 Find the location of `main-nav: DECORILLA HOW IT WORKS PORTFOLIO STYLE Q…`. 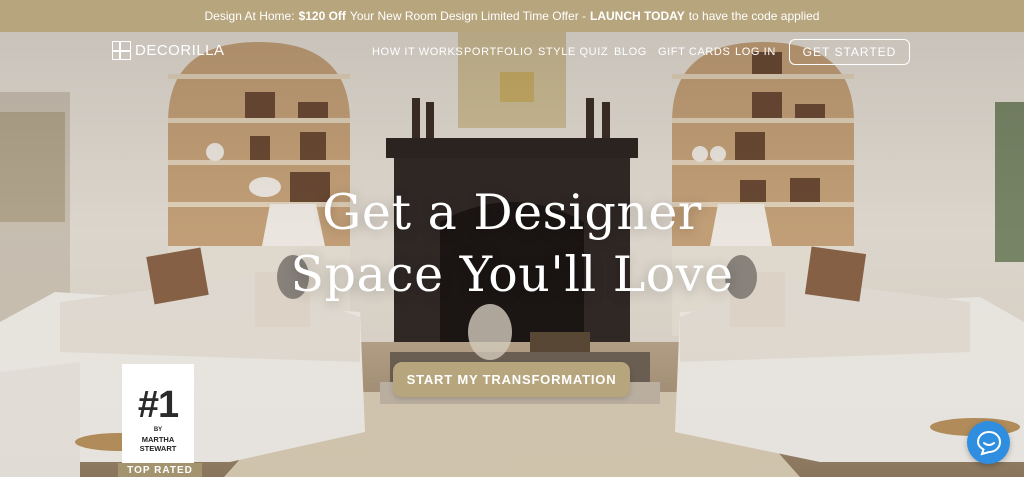

main-nav: DECORILLA HOW IT WORKS PORTFOLIO STYLE Q… is located at coordinates (512, 53).